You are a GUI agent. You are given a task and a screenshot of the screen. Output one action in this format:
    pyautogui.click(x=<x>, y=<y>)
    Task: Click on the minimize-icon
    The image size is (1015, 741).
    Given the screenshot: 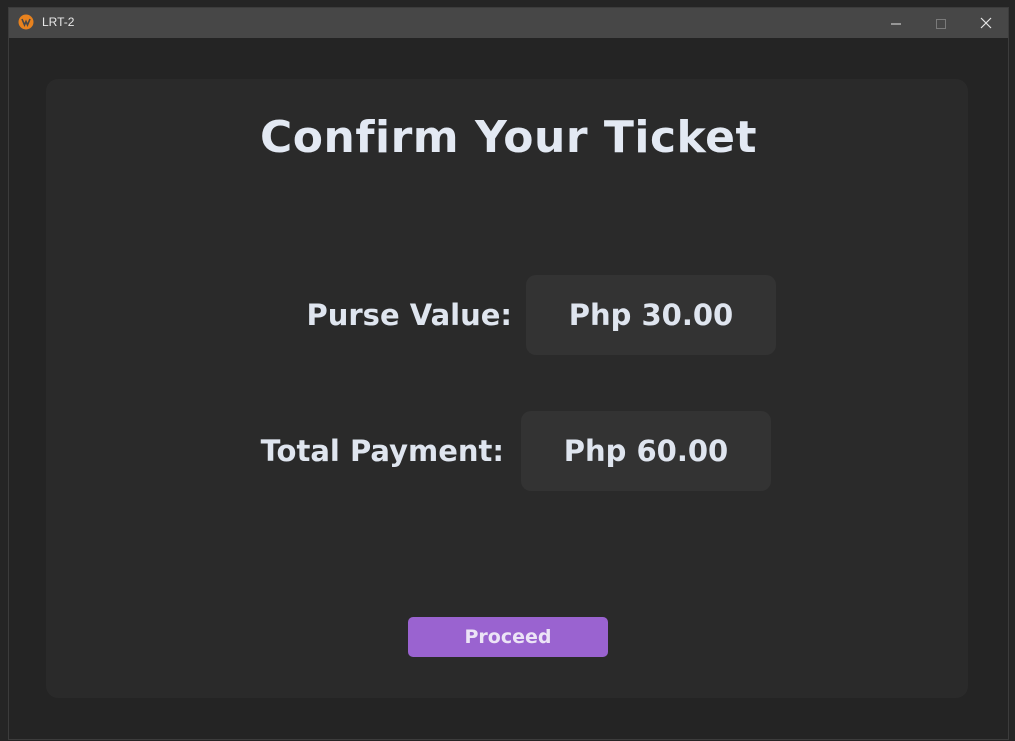 What is the action you would take?
    pyautogui.click(x=895, y=23)
    